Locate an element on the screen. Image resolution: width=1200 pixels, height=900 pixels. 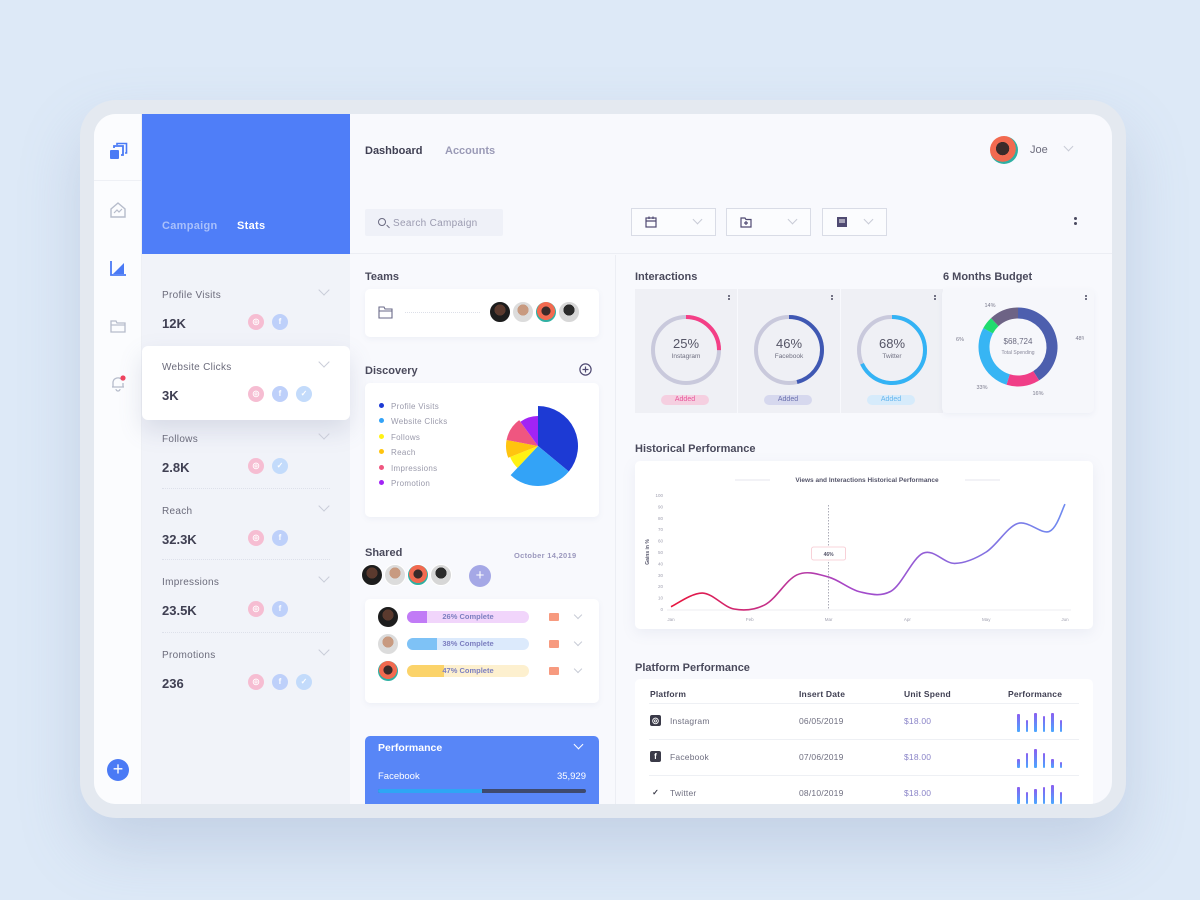
platform-name: Facebook is located at coordinates (689, 757).